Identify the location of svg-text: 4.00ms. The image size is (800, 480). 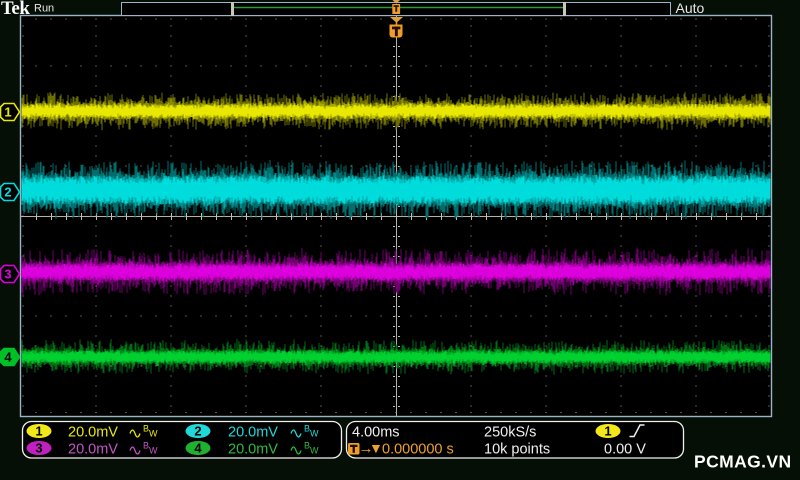
(376, 433).